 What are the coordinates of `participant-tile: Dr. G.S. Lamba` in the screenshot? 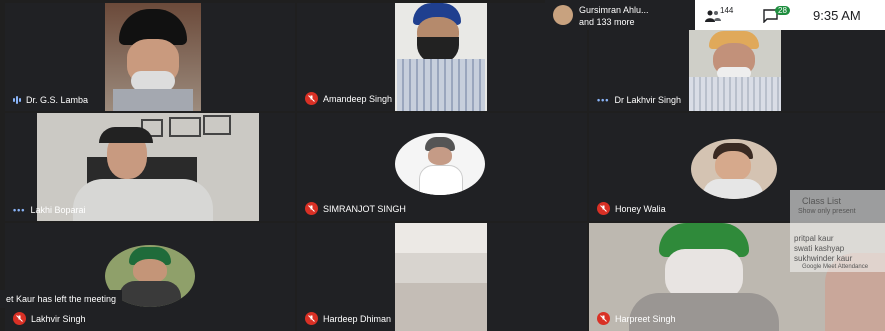 It's located at (150, 57).